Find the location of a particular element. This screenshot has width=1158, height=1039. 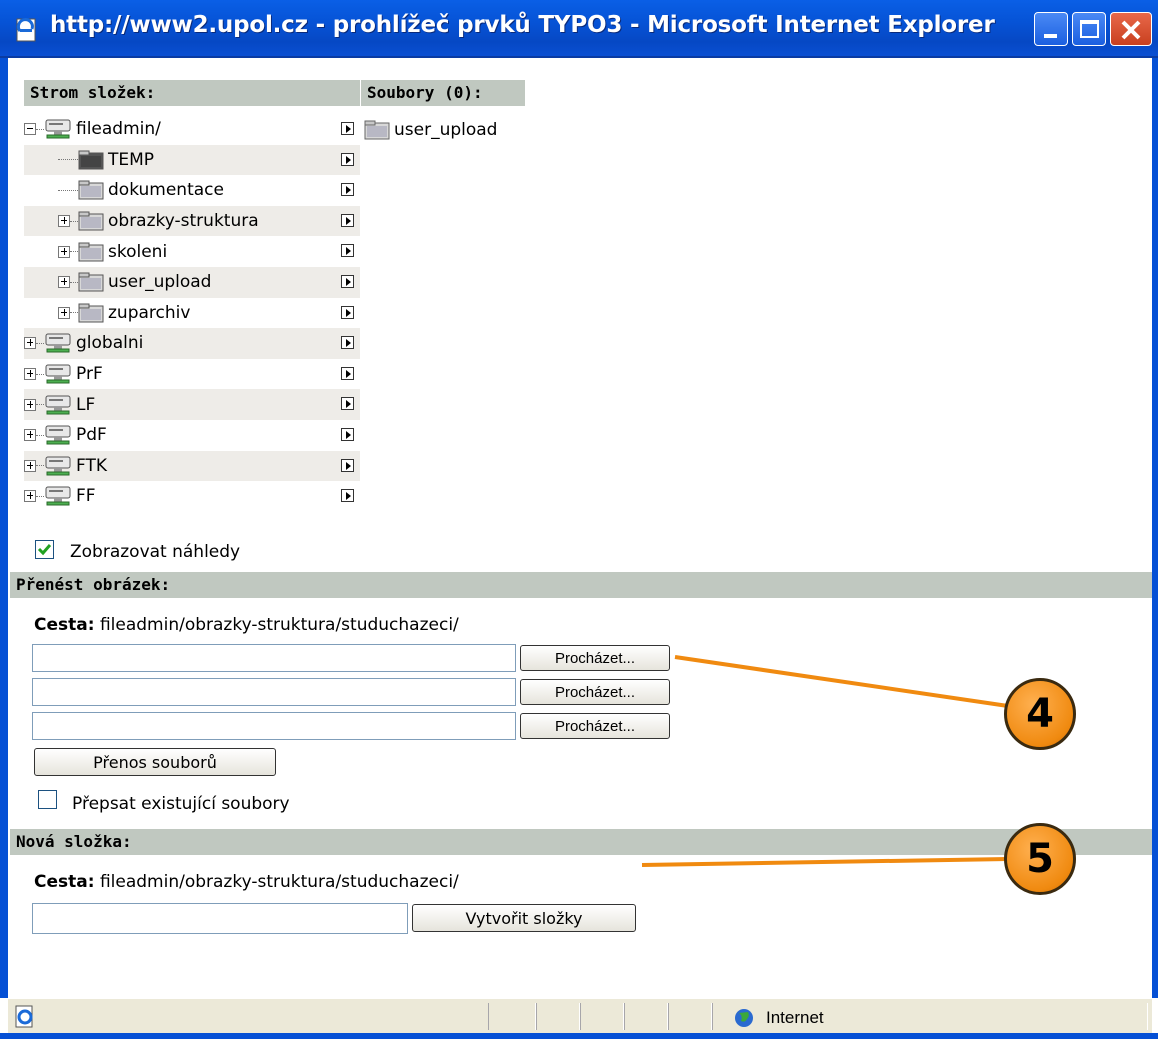

close-button is located at coordinates (1131, 29).